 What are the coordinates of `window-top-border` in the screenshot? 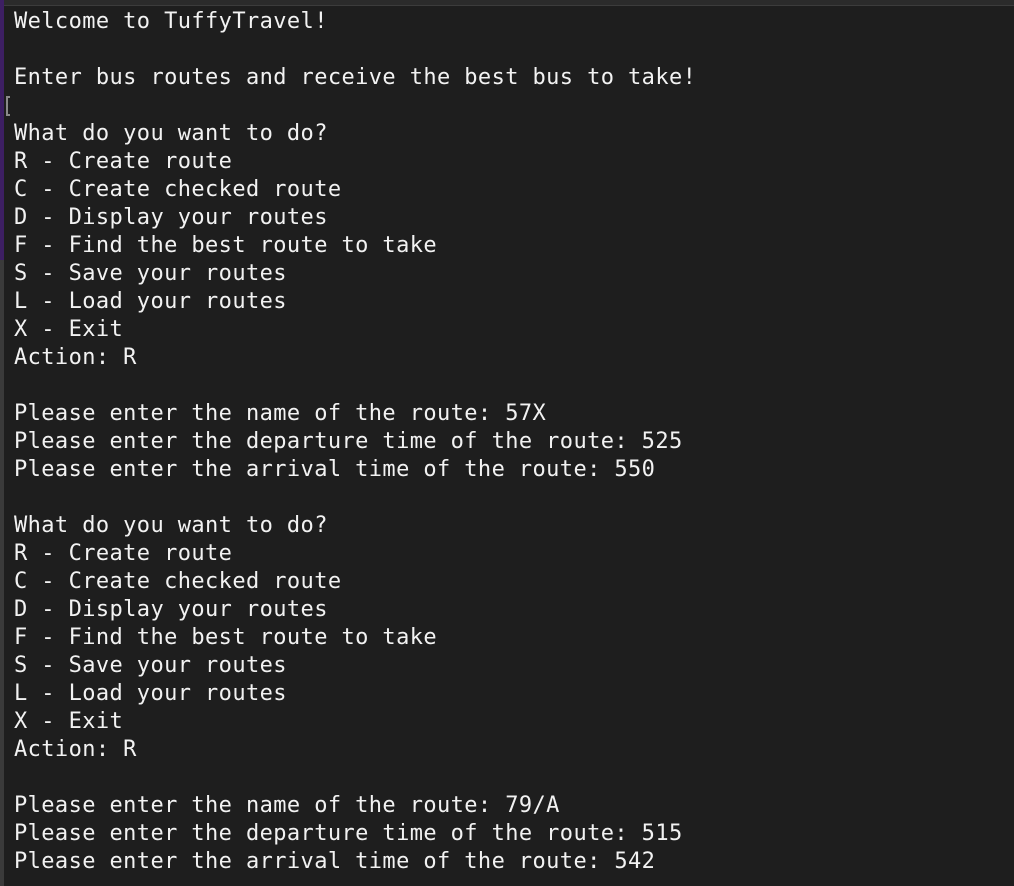 It's located at (507, 3).